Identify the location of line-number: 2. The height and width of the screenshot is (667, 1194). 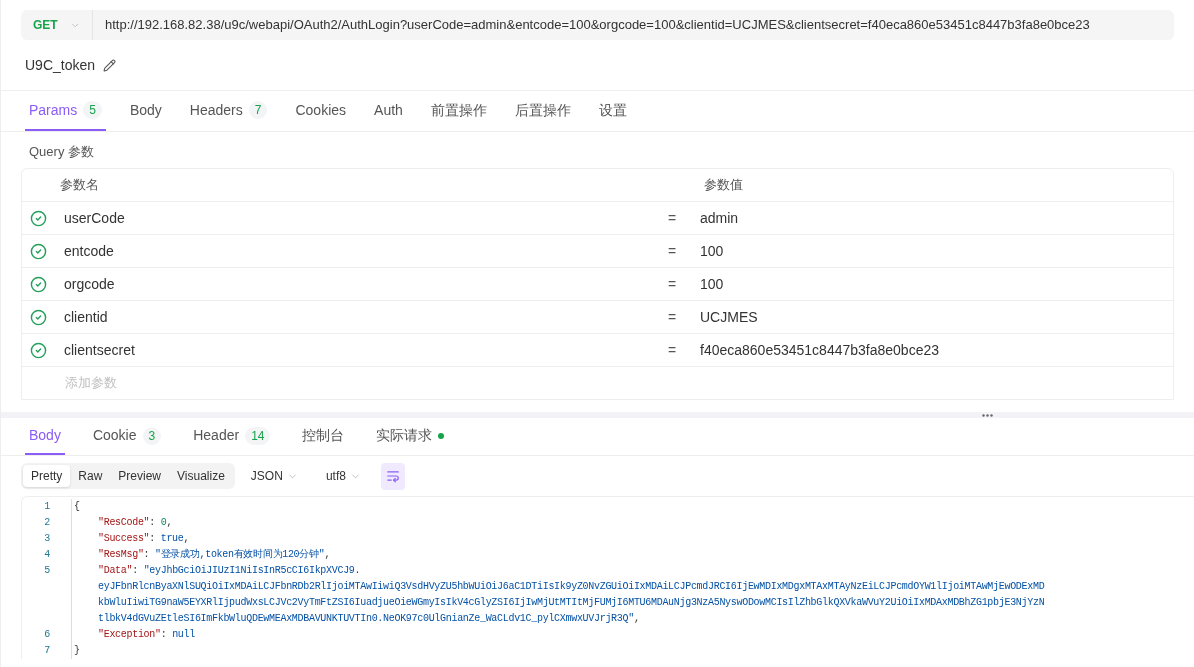
(46, 523).